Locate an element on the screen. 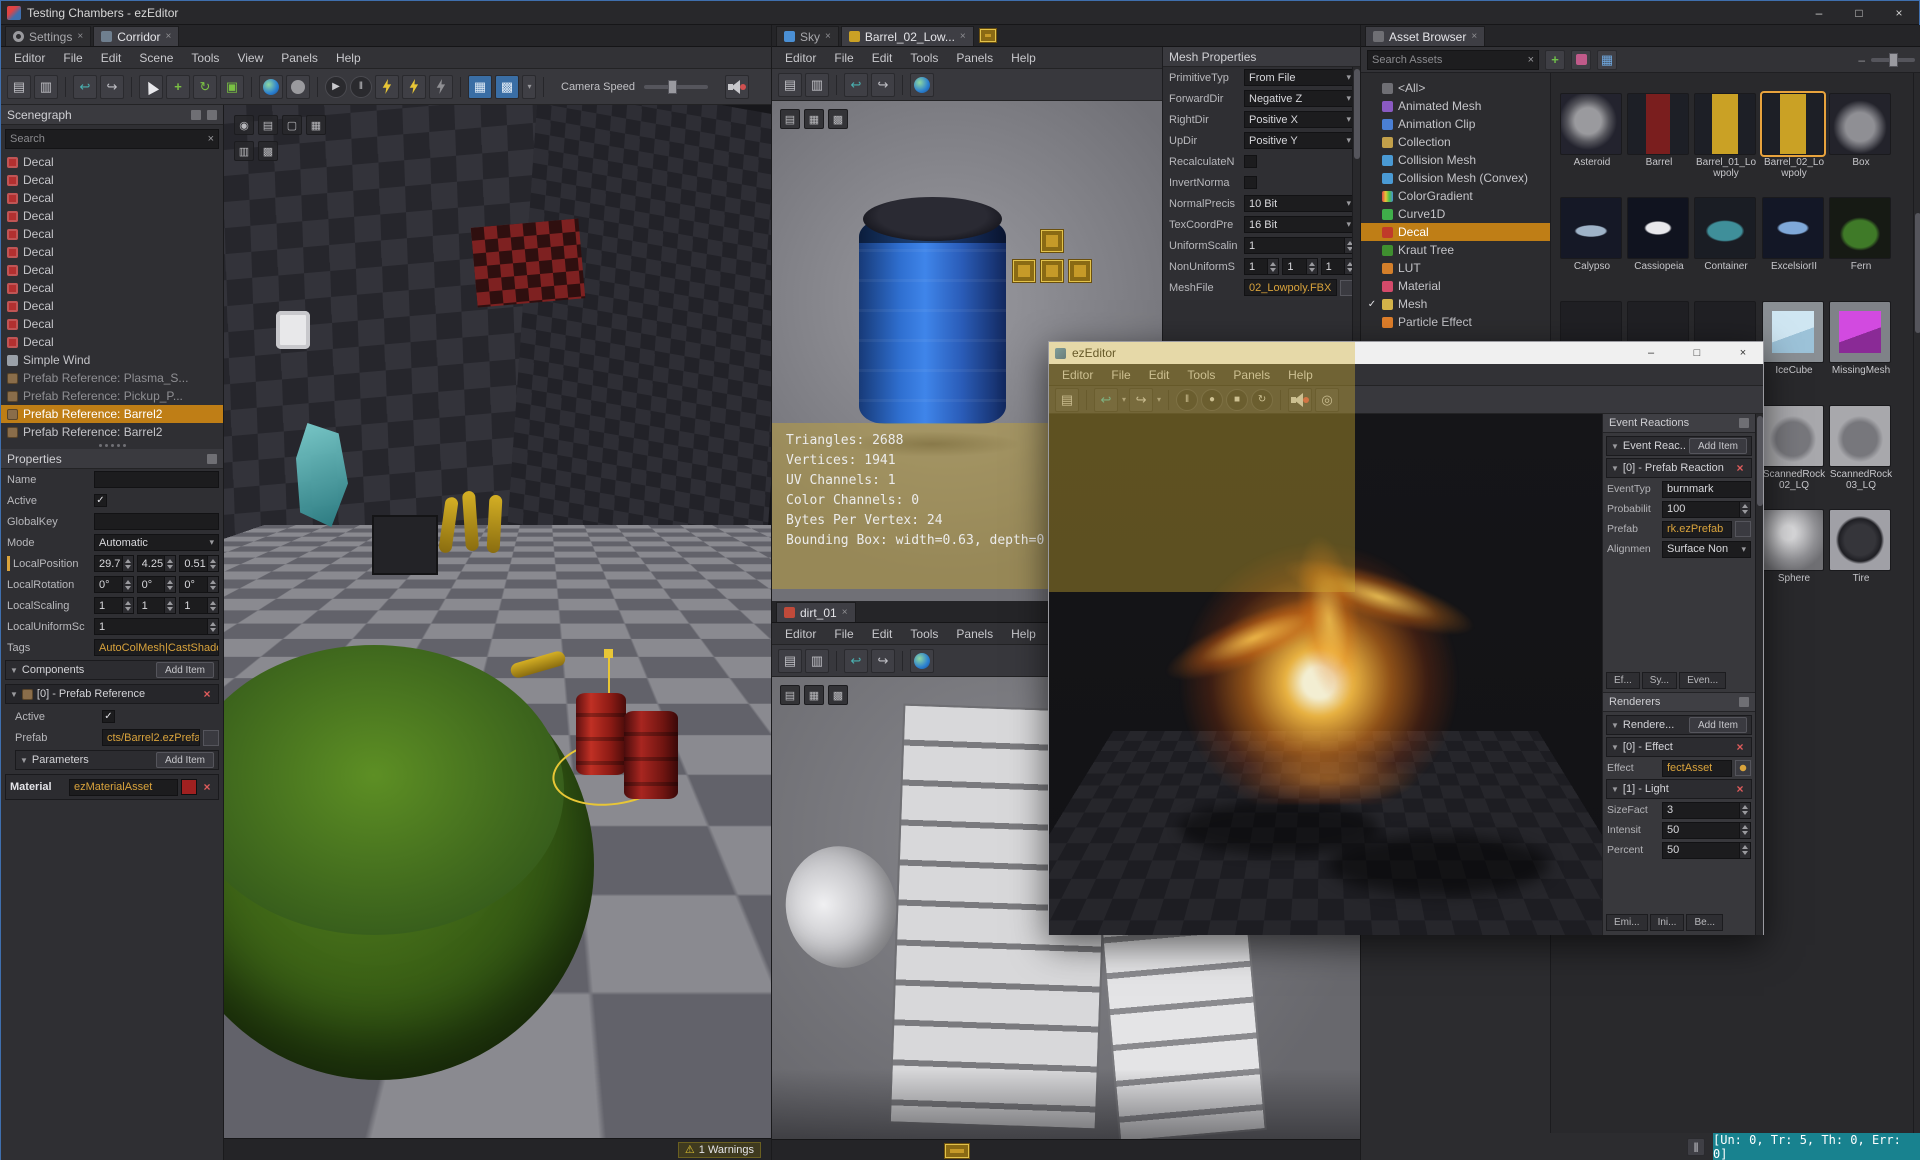 The image size is (1920, 1160). component-prefab-reference: ▼ [0] - Prefab Reference × is located at coordinates (112, 694).